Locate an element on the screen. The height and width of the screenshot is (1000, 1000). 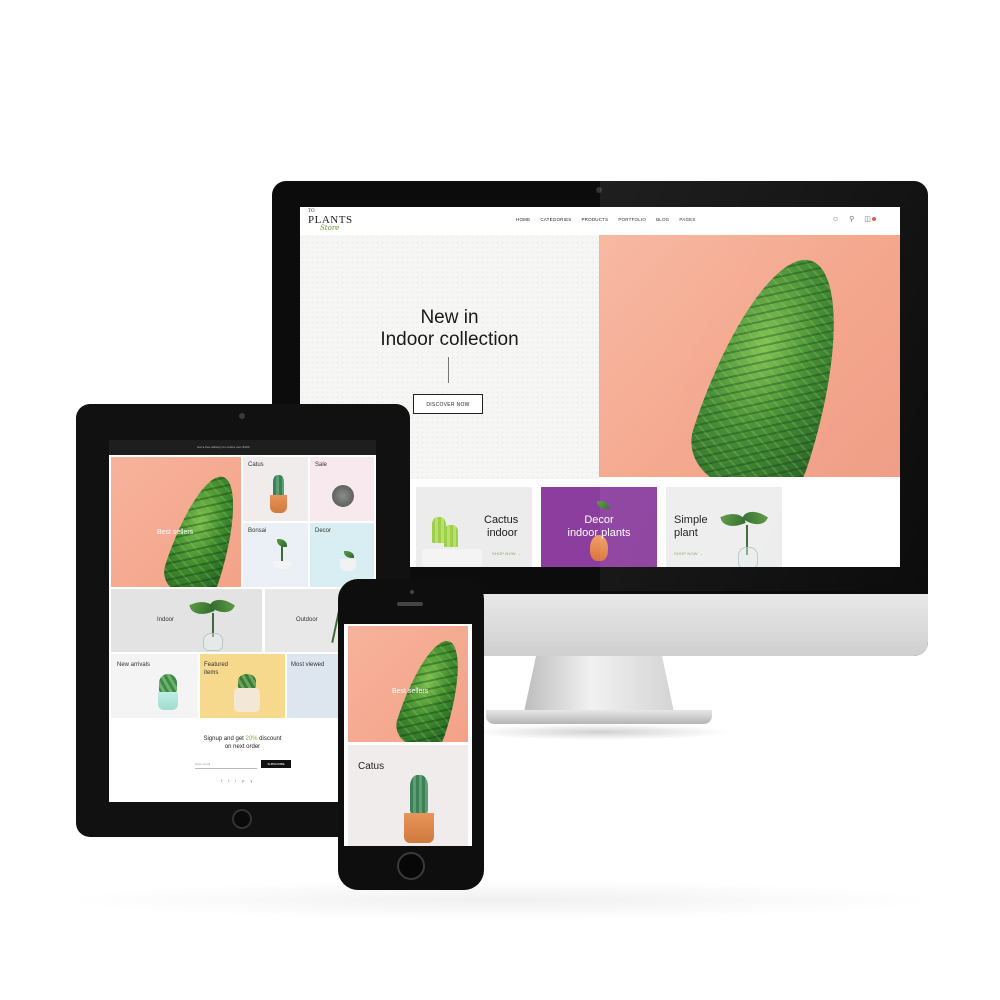
youtube-icon: y is located at coordinates (251, 780).